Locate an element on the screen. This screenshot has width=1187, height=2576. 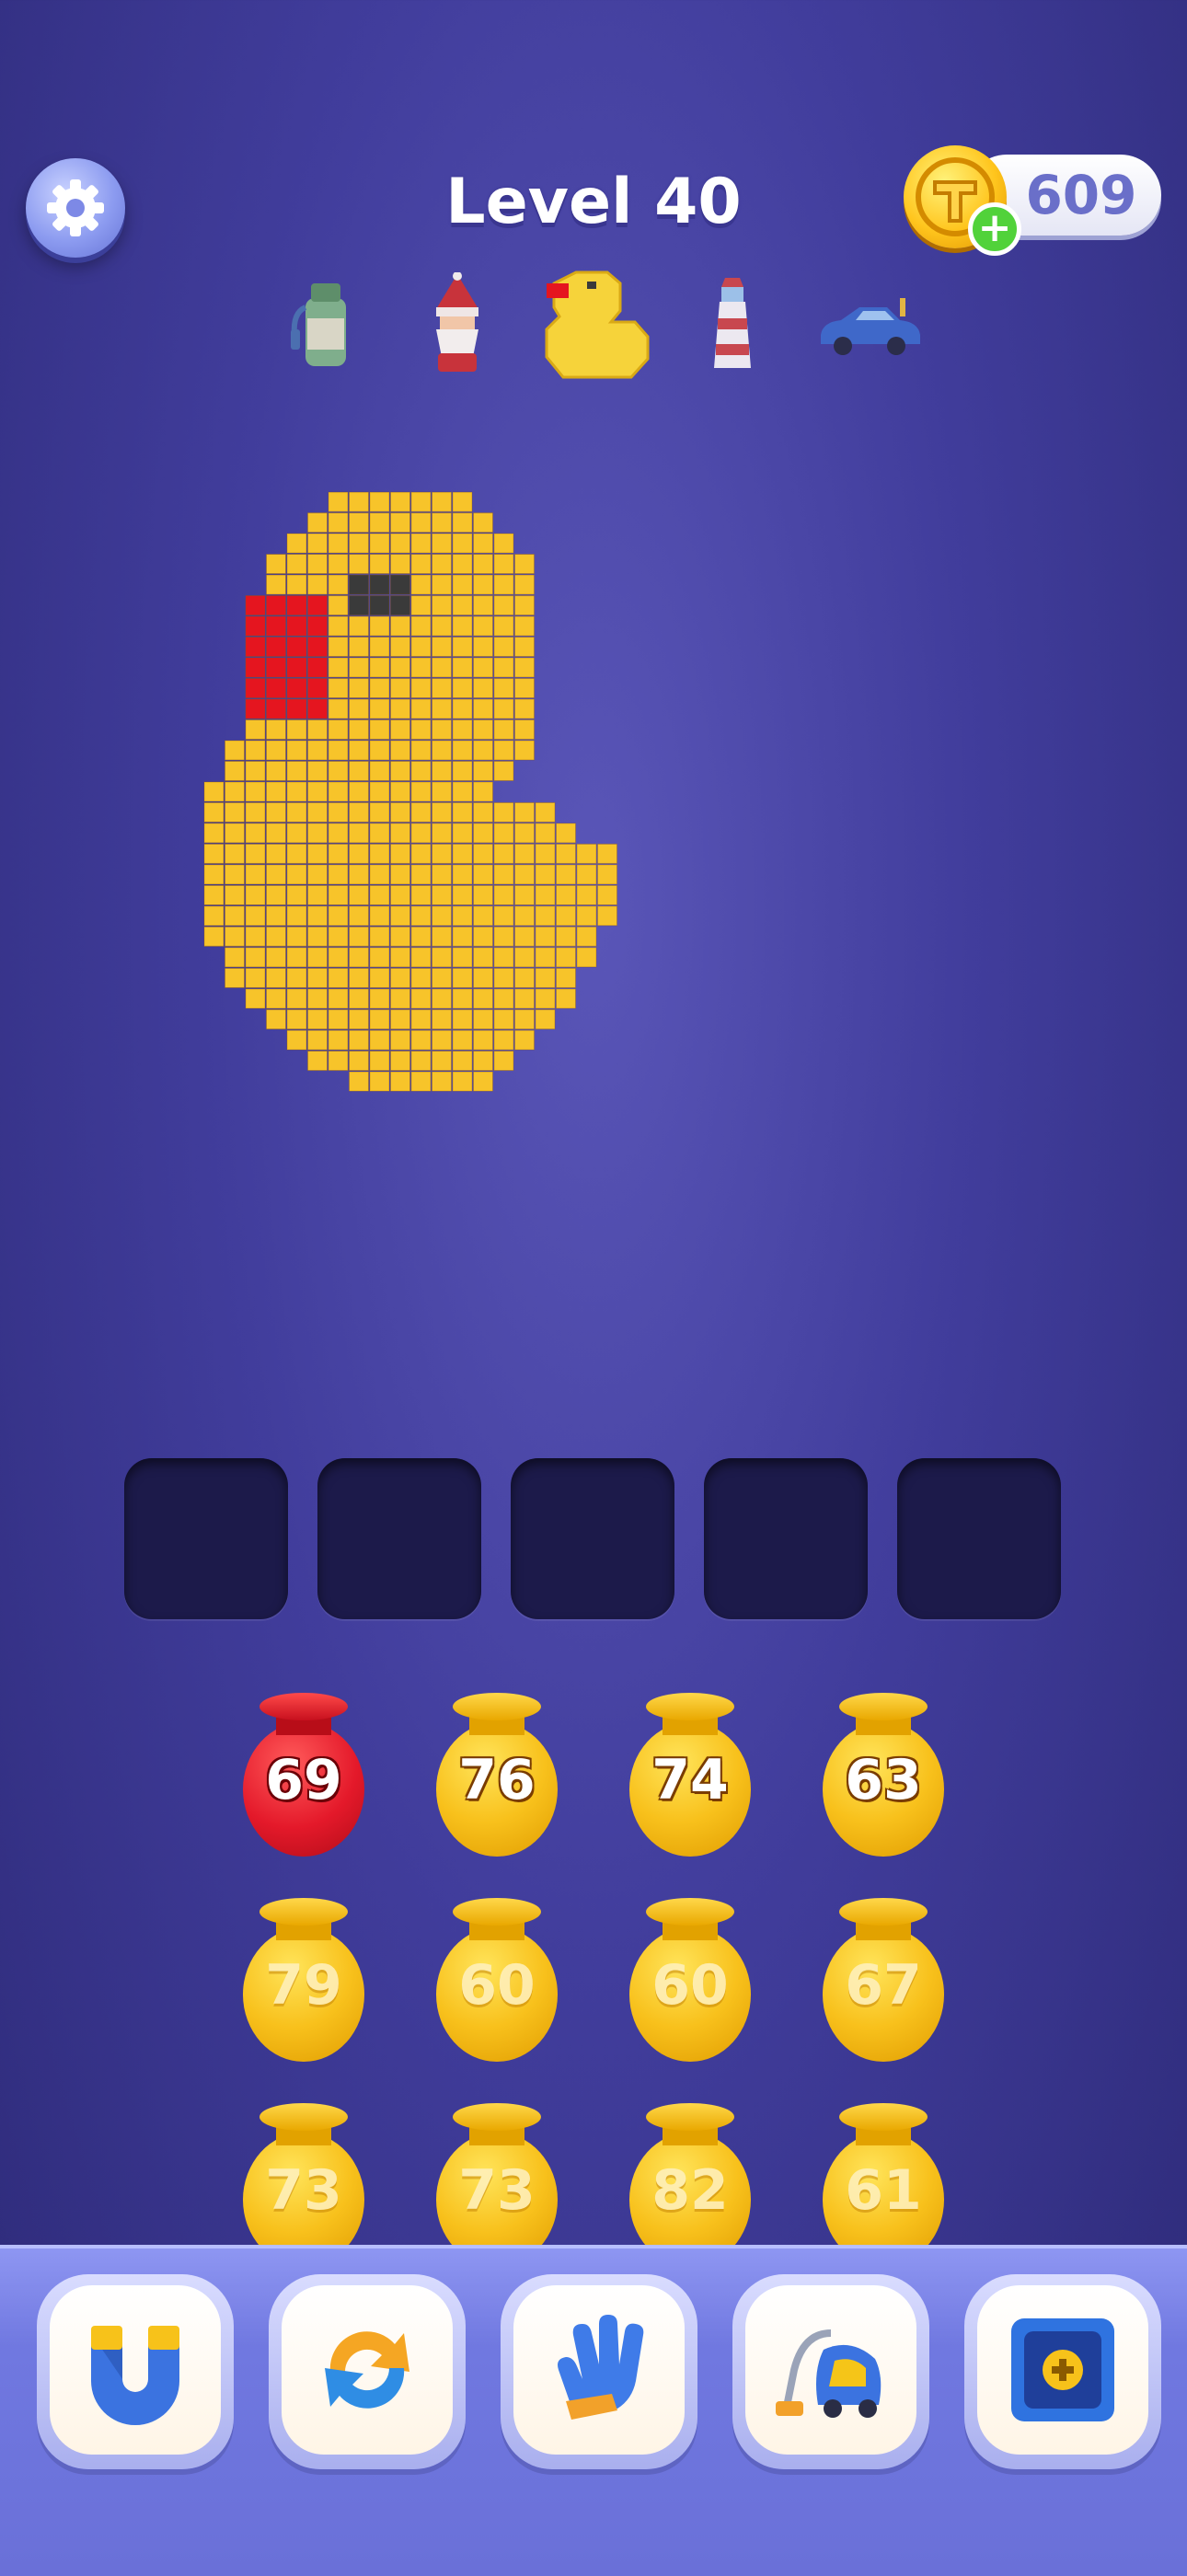
add-slot-icon is located at coordinates (1062, 2369).